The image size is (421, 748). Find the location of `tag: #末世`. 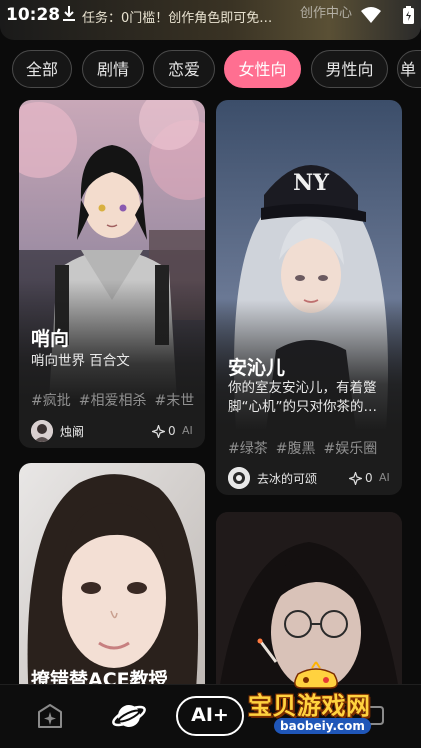

tag: #末世 is located at coordinates (174, 401).